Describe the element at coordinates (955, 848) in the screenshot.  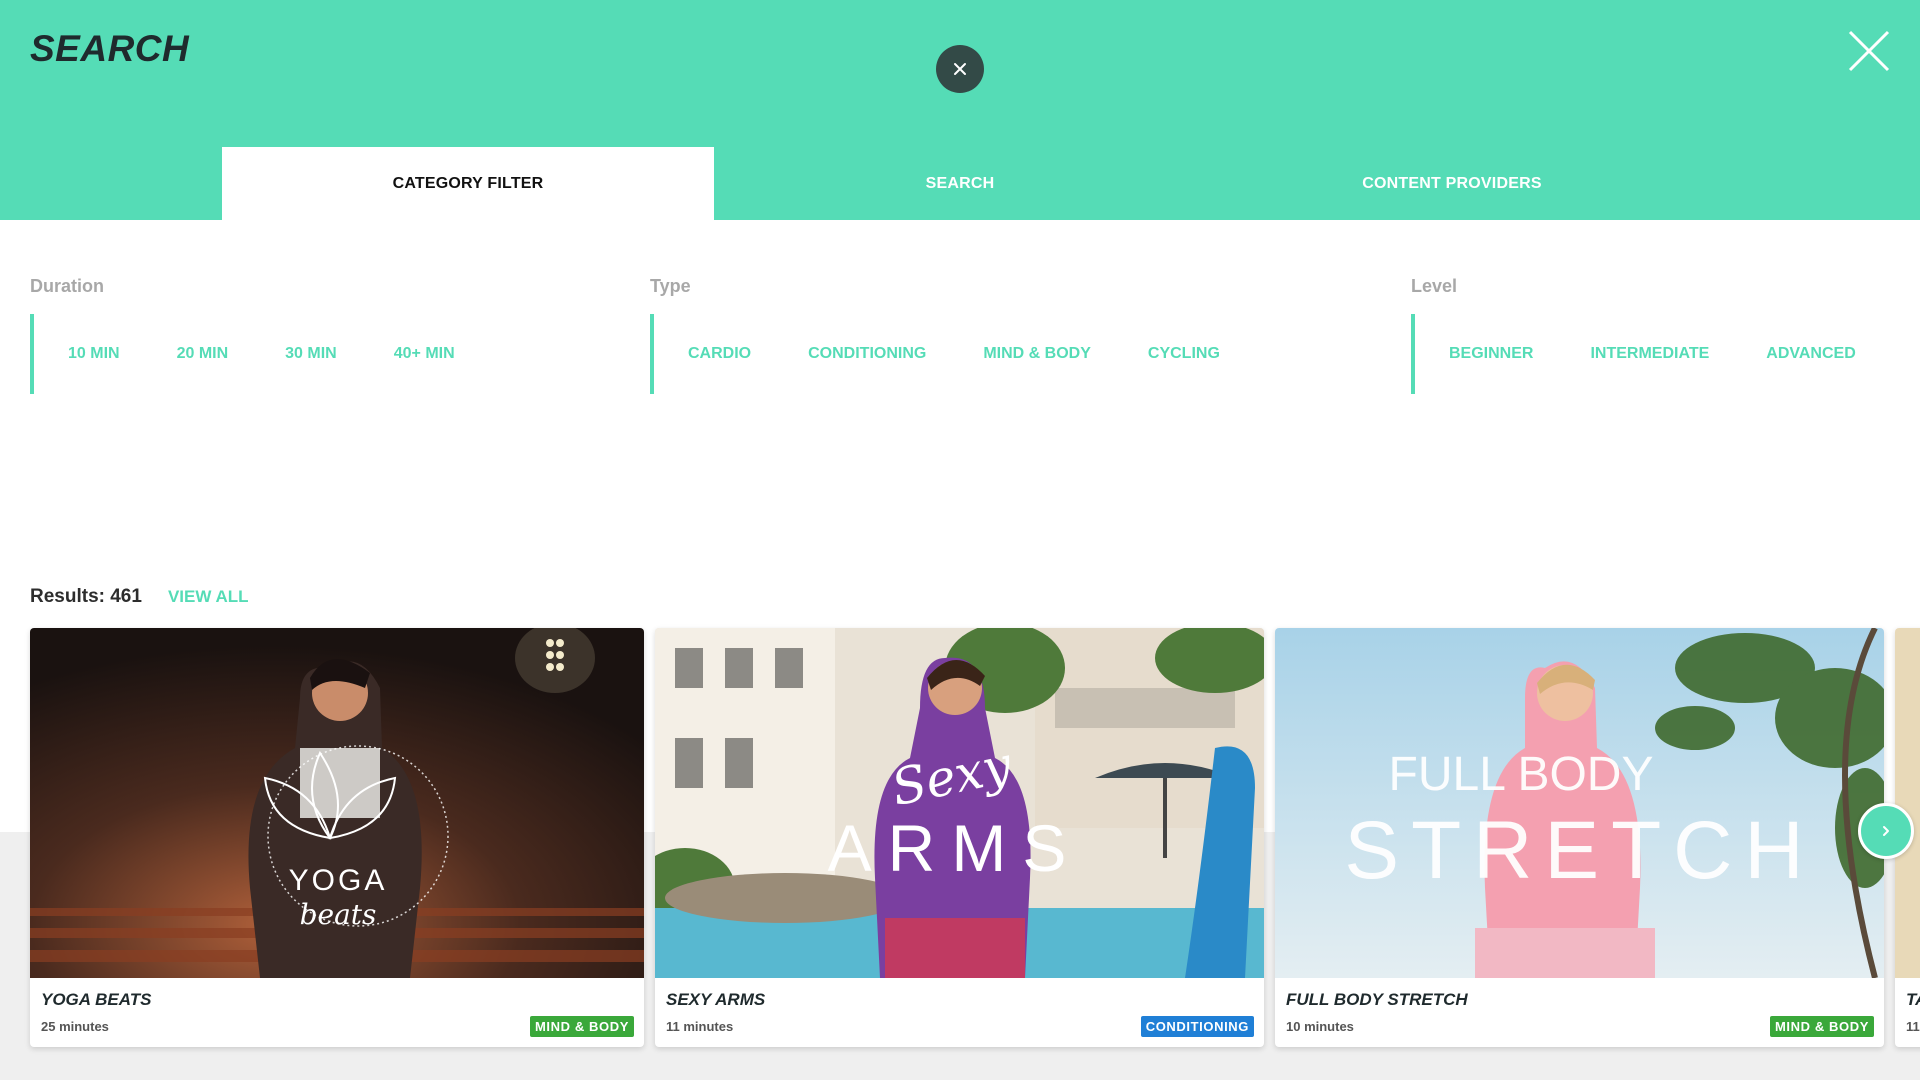
I see `thumbnail-text-line2: ARMS` at that location.